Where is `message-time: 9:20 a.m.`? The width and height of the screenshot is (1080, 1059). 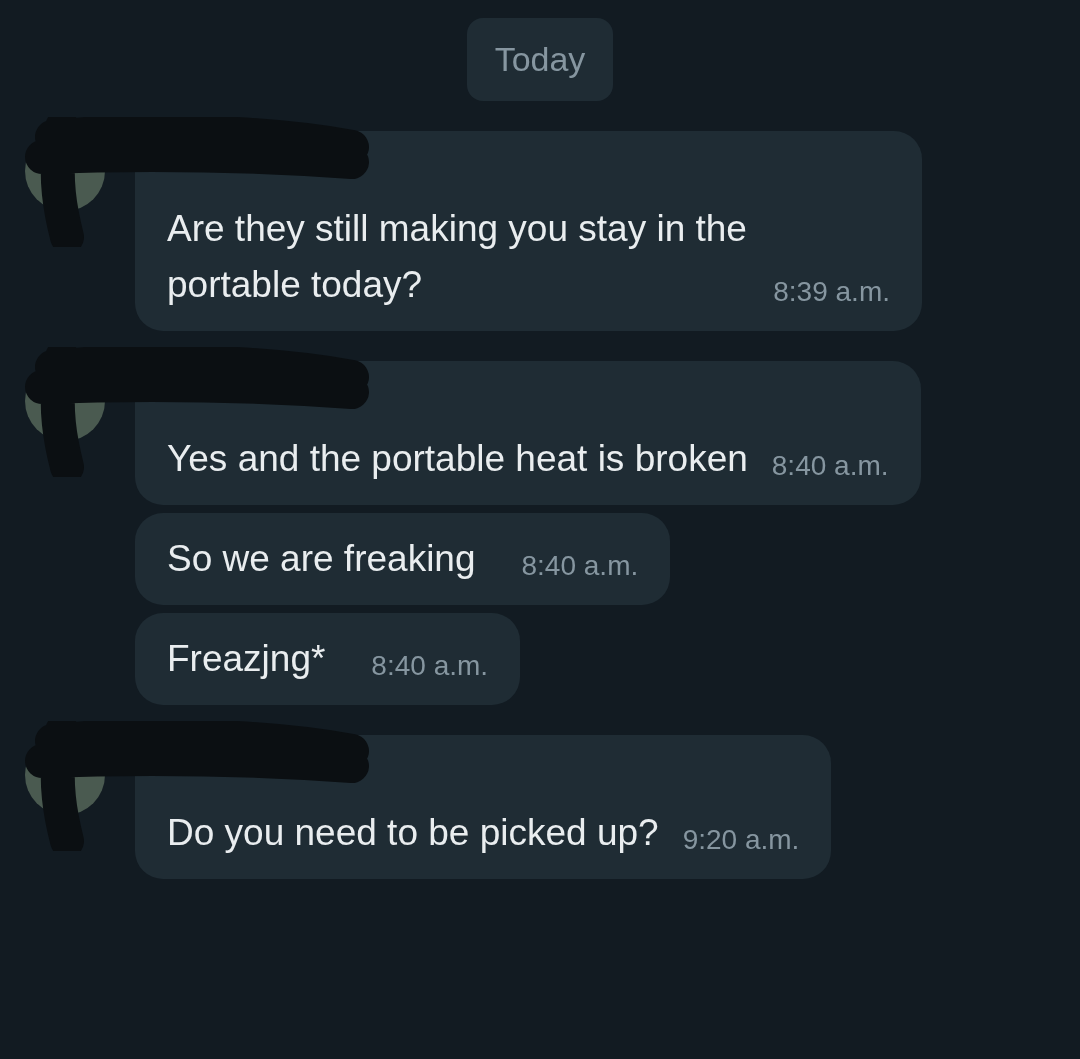 message-time: 9:20 a.m. is located at coordinates (741, 840).